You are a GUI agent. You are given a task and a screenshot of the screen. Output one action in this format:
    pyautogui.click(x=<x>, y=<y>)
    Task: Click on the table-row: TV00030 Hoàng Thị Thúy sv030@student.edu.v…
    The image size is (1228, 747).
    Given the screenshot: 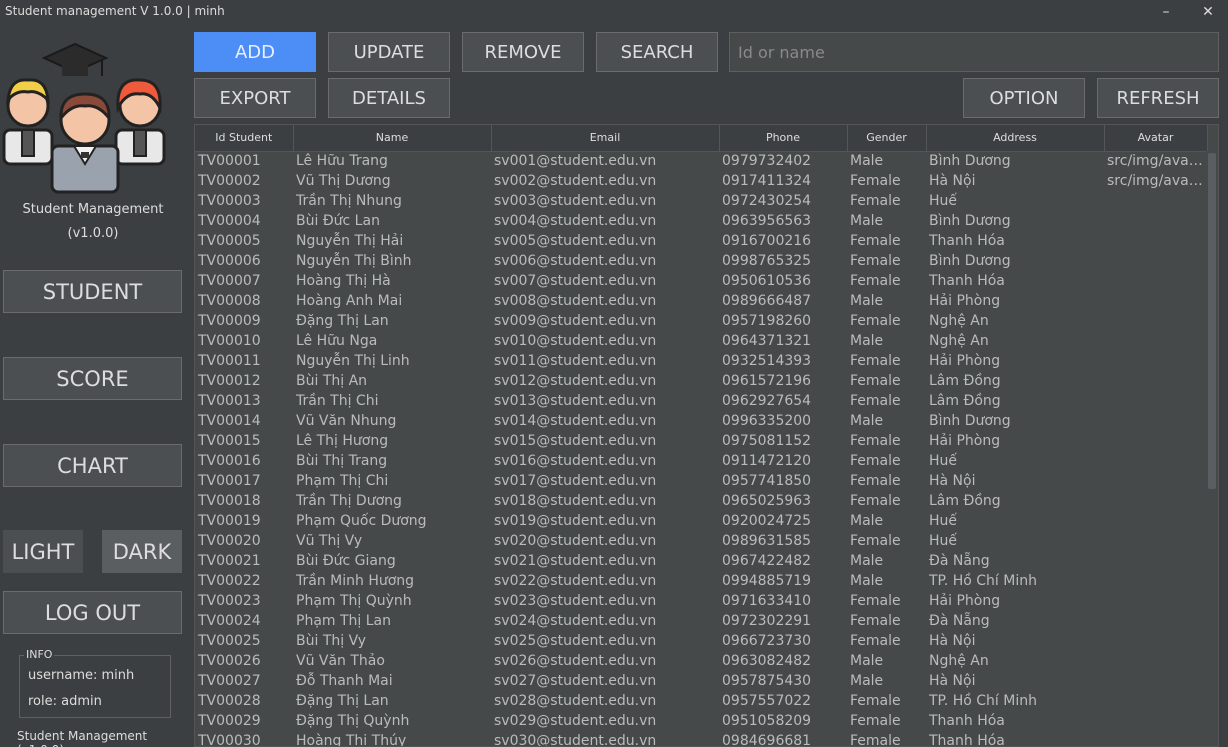 What is the action you would take?
    pyautogui.click(x=701, y=738)
    